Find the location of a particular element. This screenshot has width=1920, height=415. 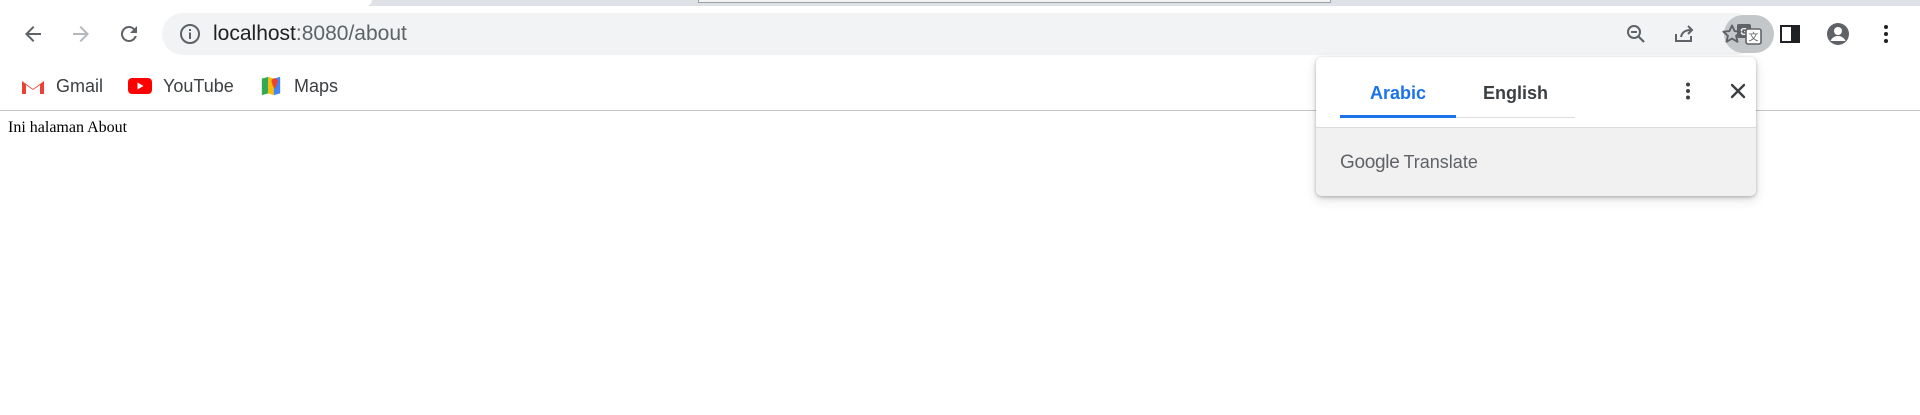

zoom-out-icon is located at coordinates (1636, 34).